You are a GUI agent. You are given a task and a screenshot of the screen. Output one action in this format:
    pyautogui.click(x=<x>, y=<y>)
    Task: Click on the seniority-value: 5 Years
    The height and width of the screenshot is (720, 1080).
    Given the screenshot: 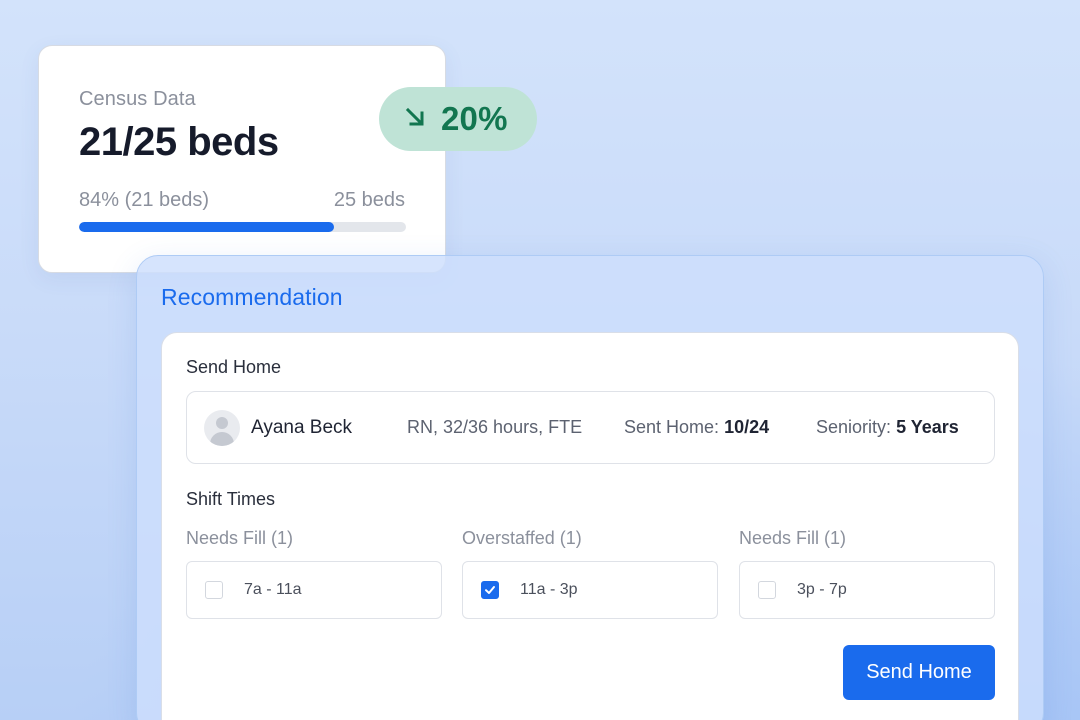 What is the action you would take?
    pyautogui.click(x=927, y=427)
    